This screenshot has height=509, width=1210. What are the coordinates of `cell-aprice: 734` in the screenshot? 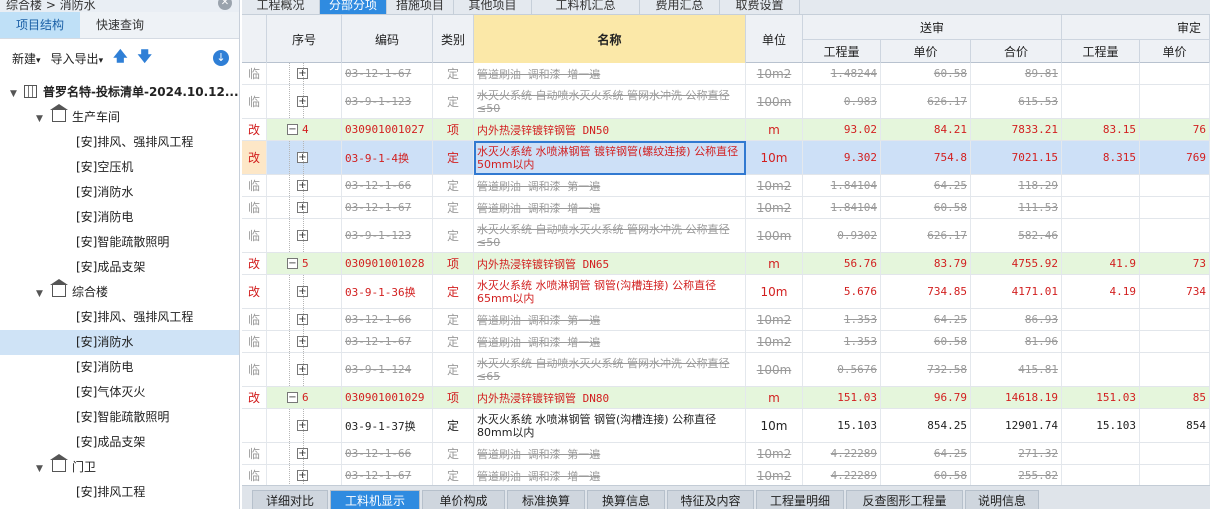 It's located at (1175, 291).